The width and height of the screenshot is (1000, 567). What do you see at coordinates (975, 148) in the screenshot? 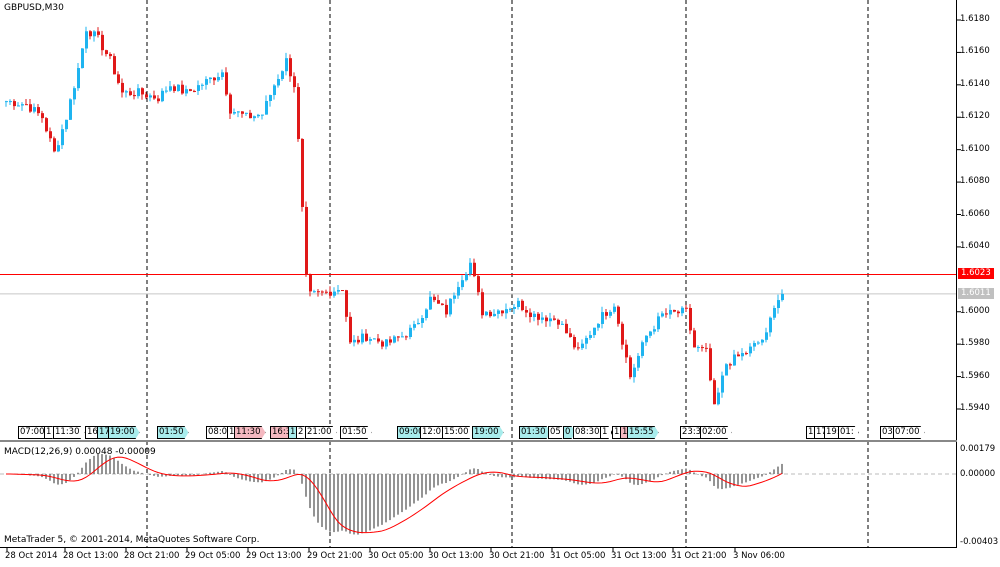
I see `price-axis-label: 1.6100` at bounding box center [975, 148].